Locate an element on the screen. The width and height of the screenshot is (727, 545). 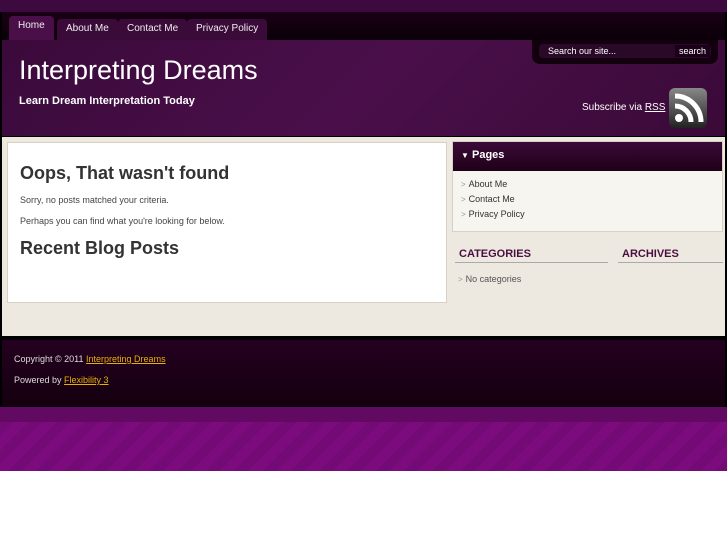
tab-about-me: About Me is located at coordinates (87, 29).